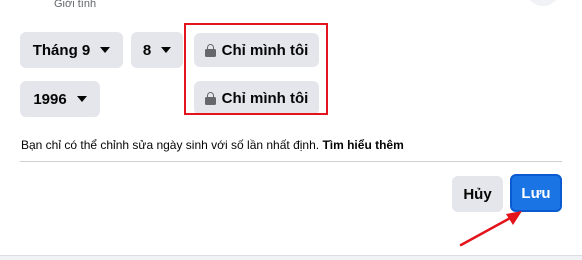  Describe the element at coordinates (61, 50) in the screenshot. I see `month-select-value: Tháng 9` at that location.